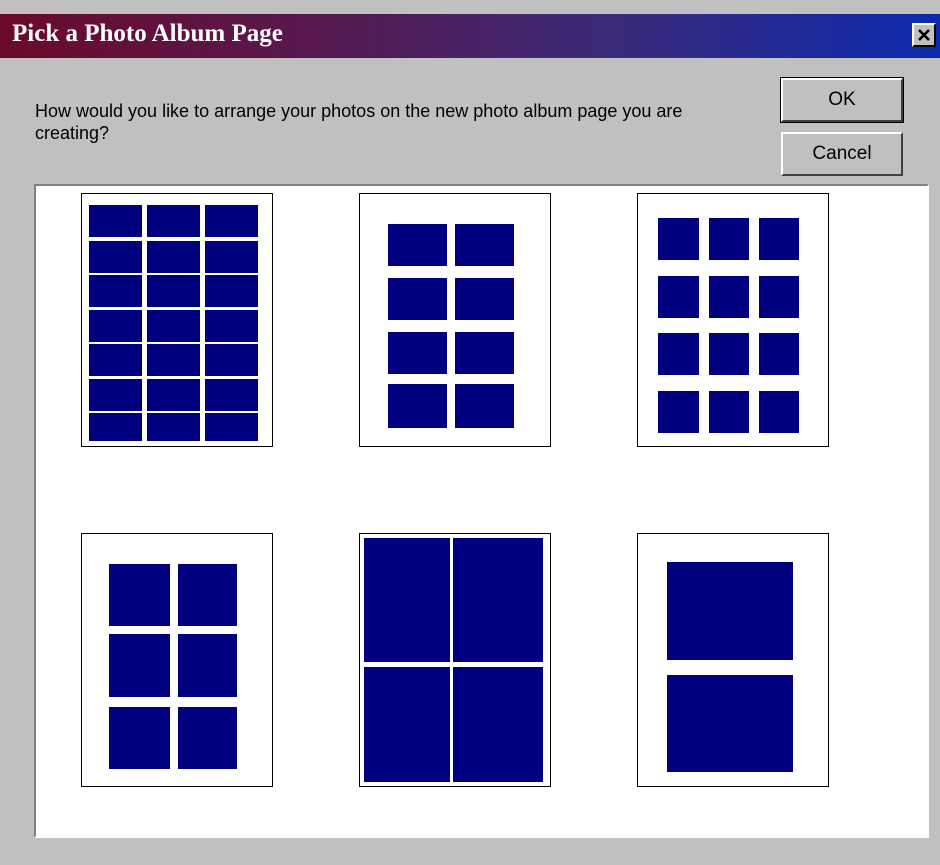  I want to click on layout-option-21-photos, so click(177, 320).